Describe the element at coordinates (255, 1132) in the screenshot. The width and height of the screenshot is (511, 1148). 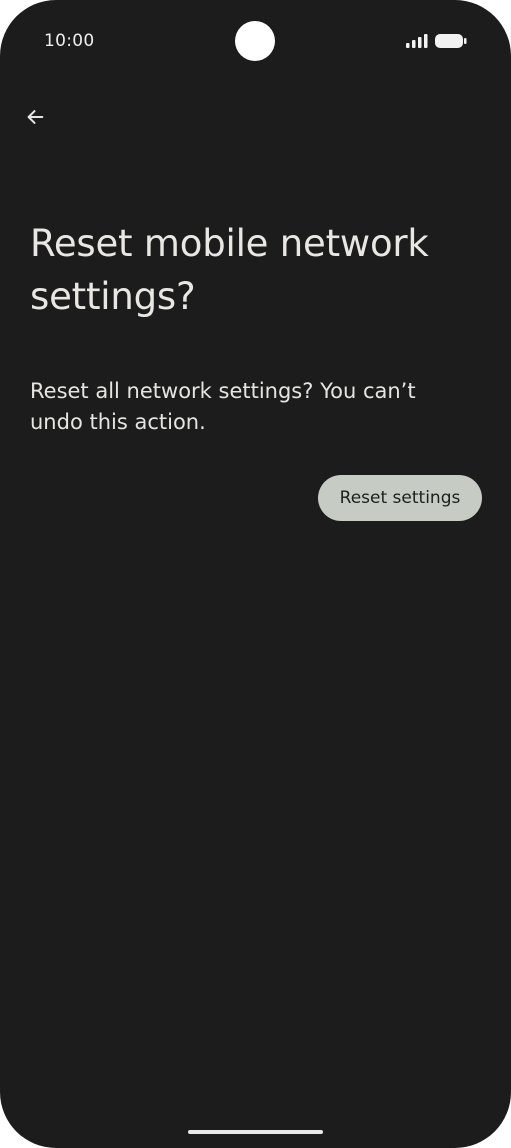
I see `home-indicator` at that location.